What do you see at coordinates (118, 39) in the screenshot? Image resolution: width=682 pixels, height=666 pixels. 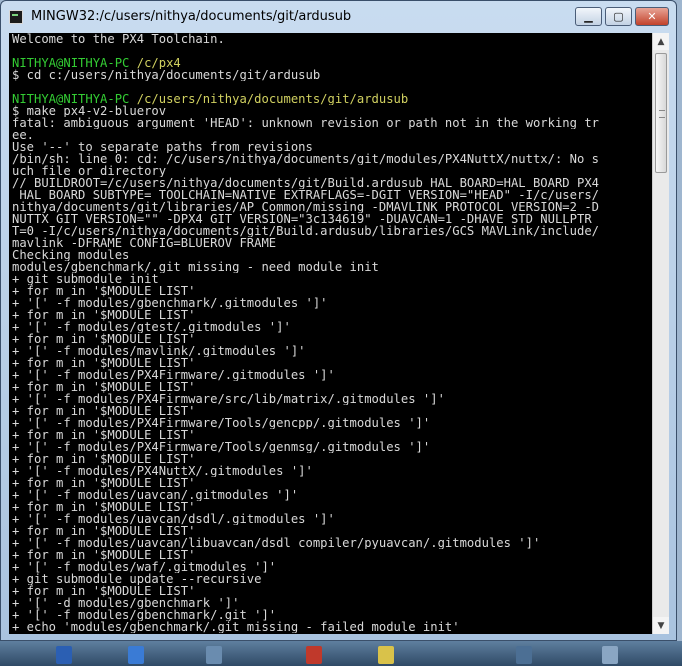 I see `output-line: Welcome to the PX4 Toolchain.` at bounding box center [118, 39].